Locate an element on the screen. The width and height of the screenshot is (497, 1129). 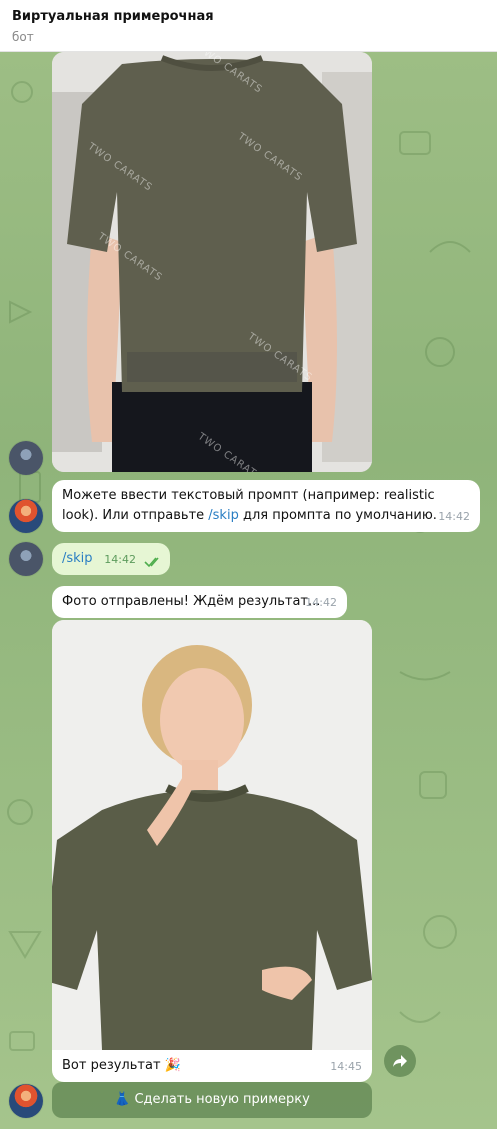
user-message-skip: /skip 14:42 is located at coordinates (111, 559).